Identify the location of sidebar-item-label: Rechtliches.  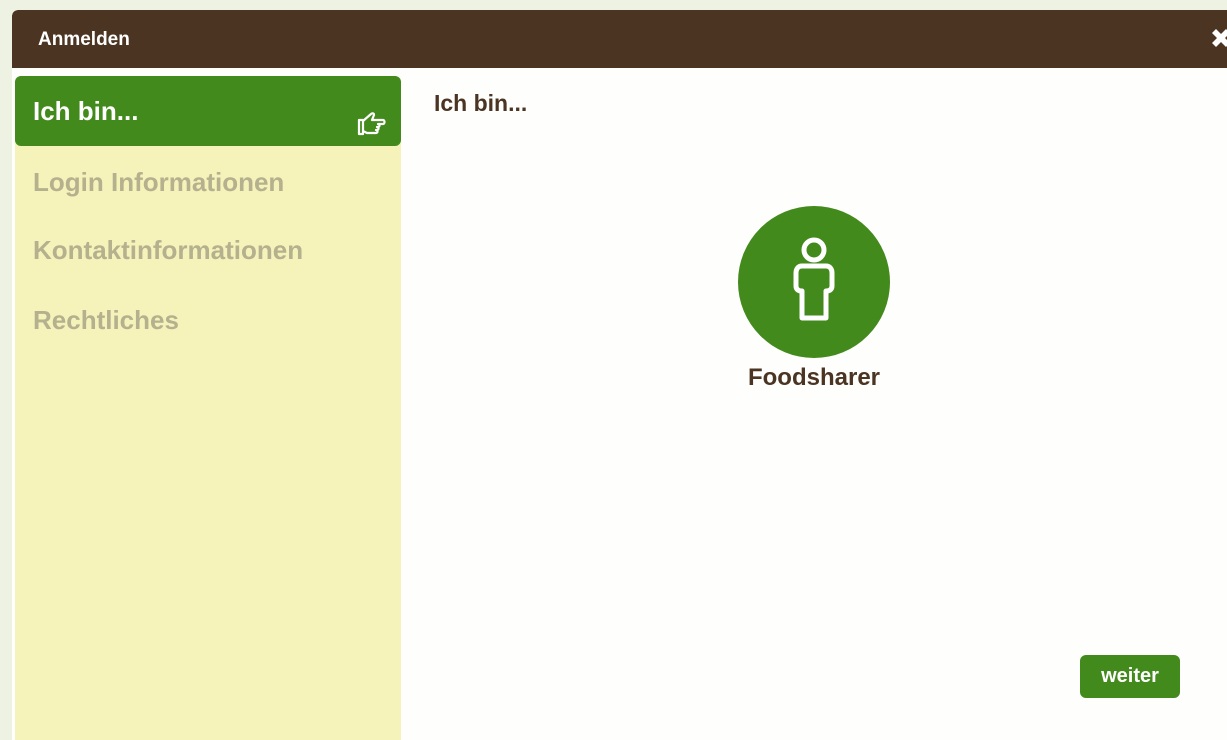
(106, 320).